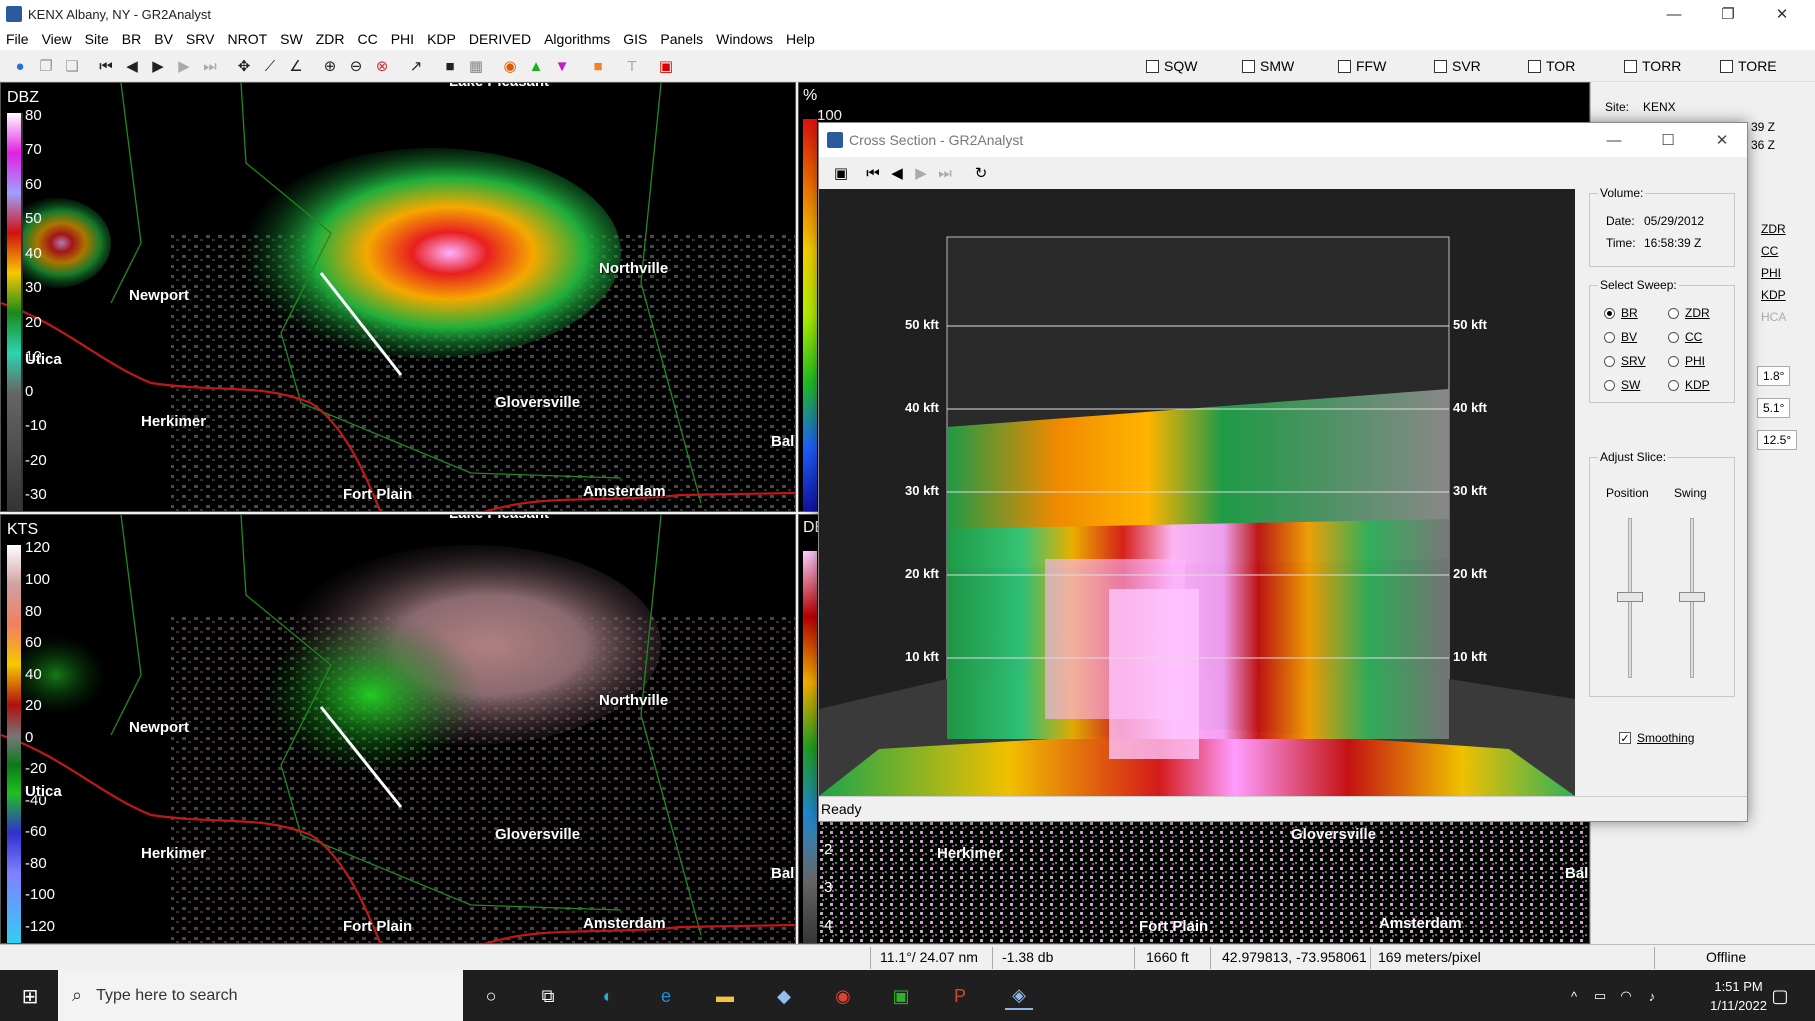 The width and height of the screenshot is (1815, 1021). What do you see at coordinates (725, 996) in the screenshot?
I see `file-explorer-icon: ▬` at bounding box center [725, 996].